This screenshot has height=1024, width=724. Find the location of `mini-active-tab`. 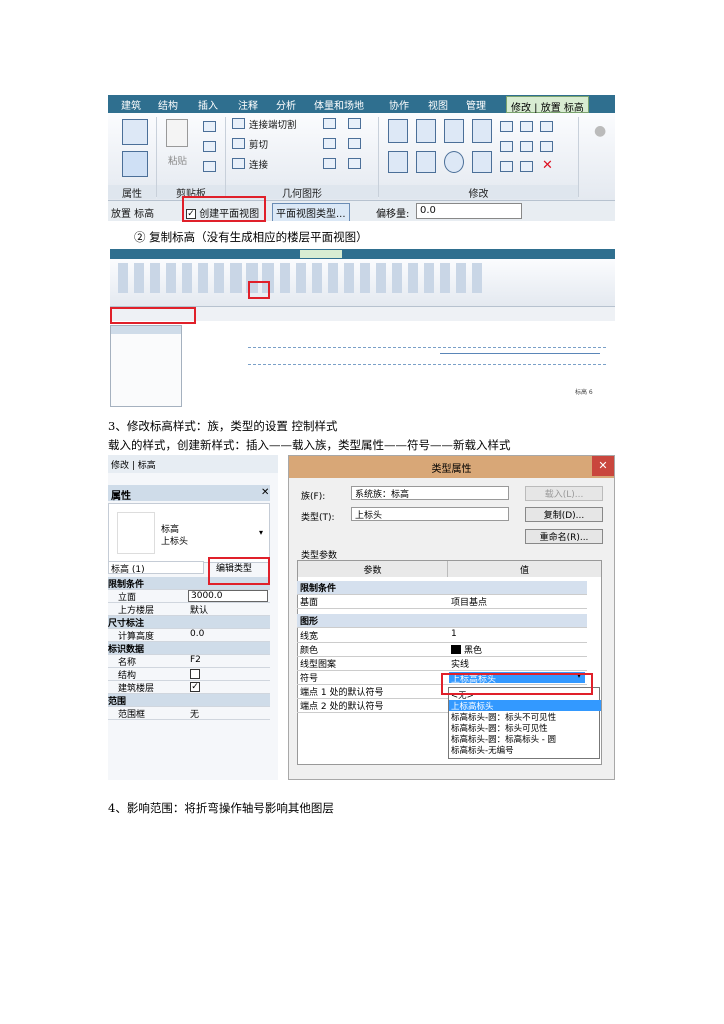

mini-active-tab is located at coordinates (321, 254).